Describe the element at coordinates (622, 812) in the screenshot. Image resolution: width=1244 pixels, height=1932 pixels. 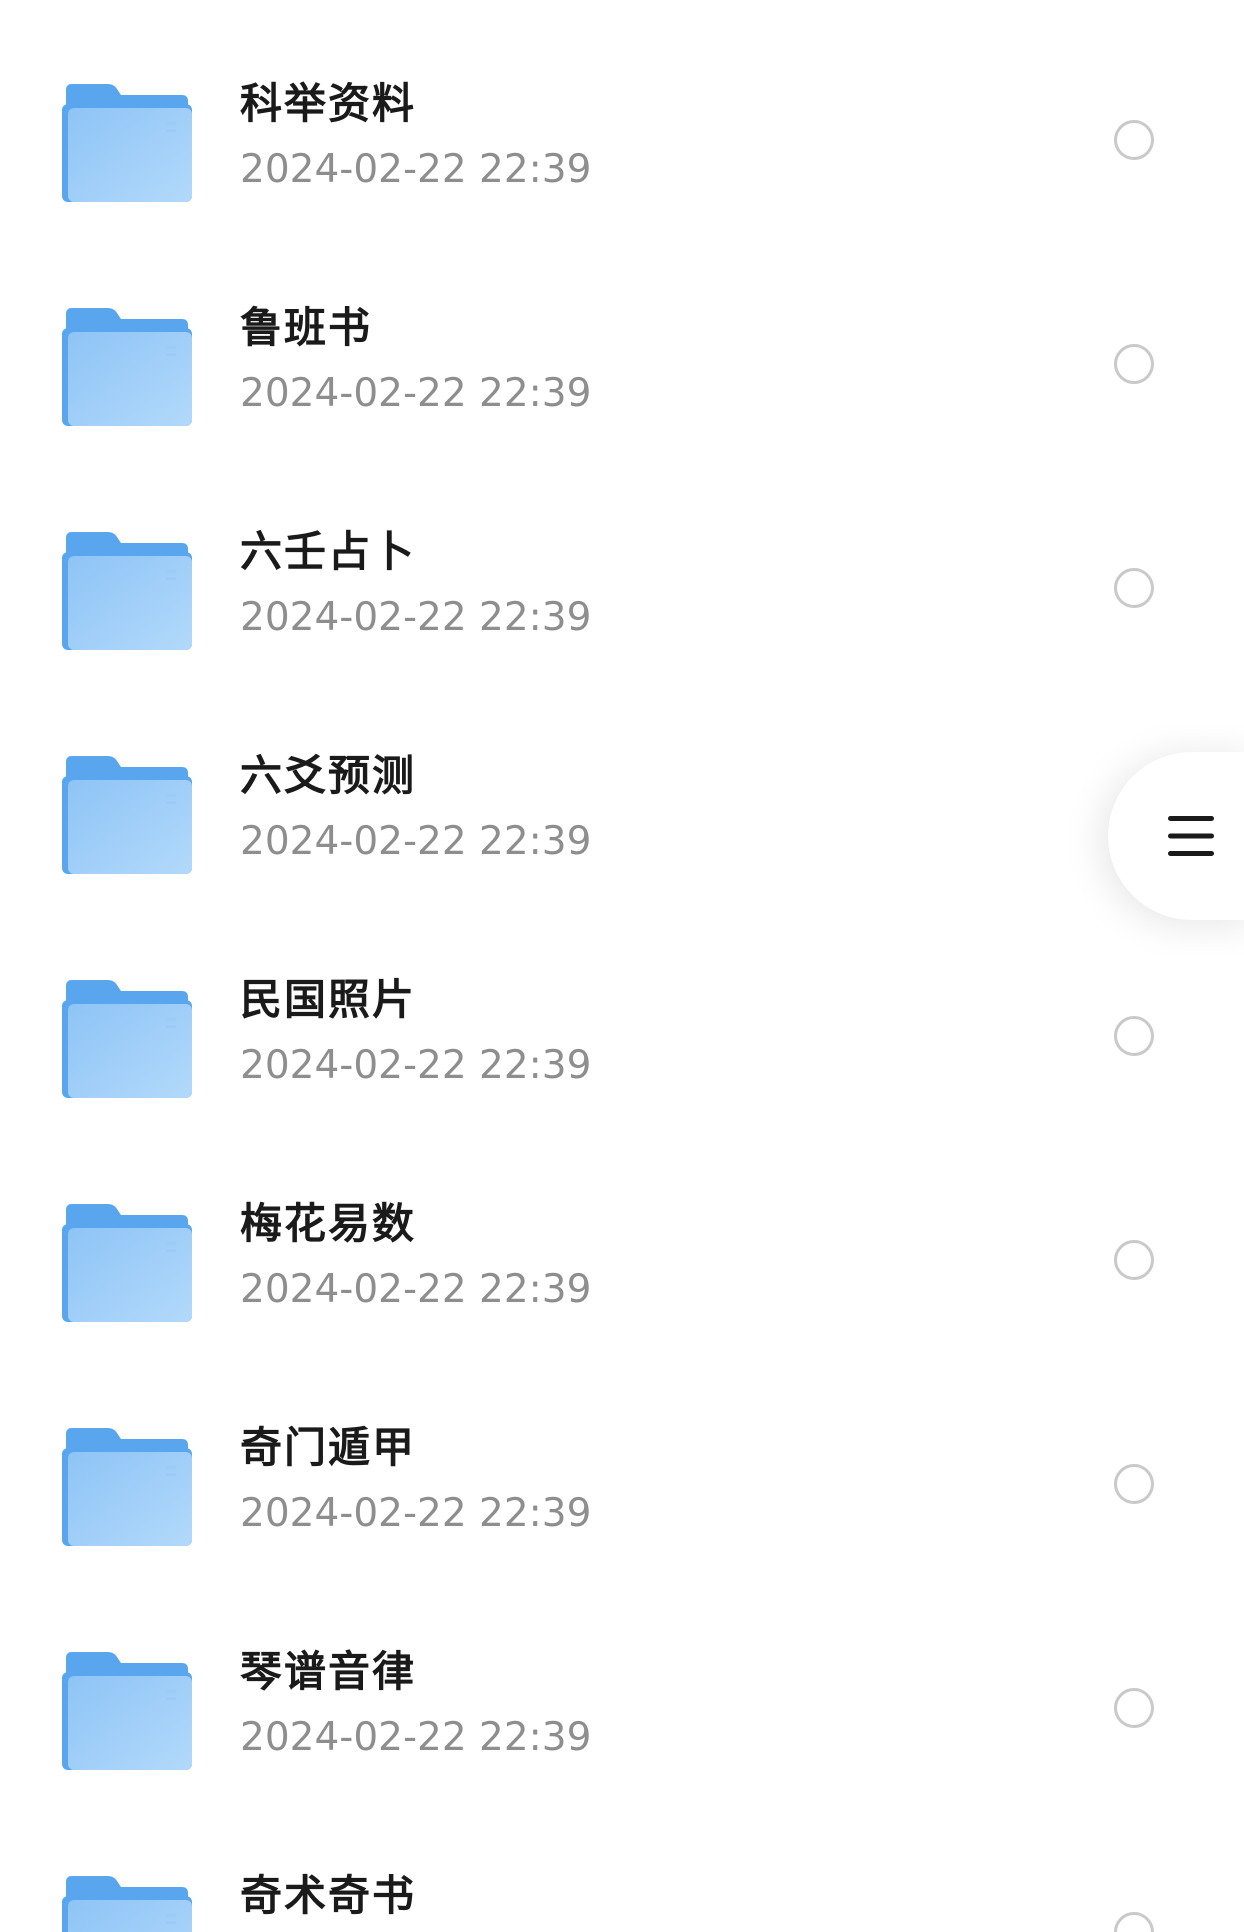
I see `list-item: 六爻预测 2024-02-22 22:39` at that location.